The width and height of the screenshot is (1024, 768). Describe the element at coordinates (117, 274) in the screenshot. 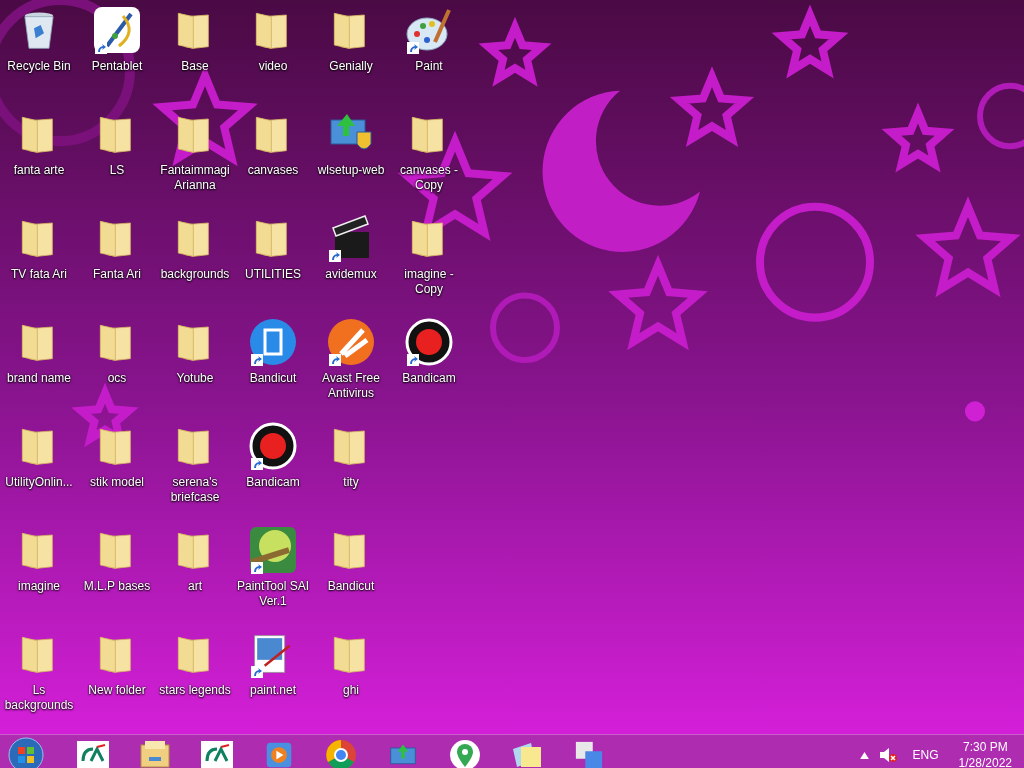

I see `icon-label: Fanta Ari` at that location.